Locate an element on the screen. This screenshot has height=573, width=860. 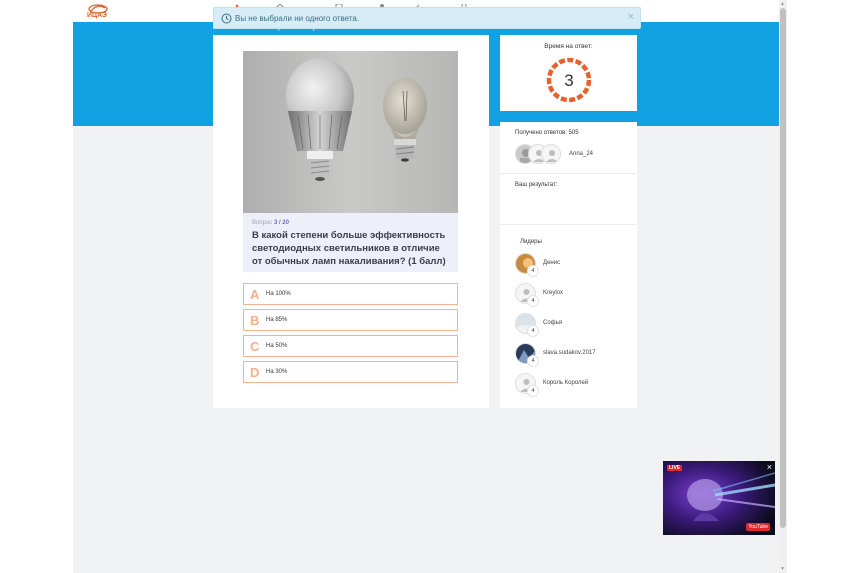
answer-letter: A is located at coordinates (255, 294).